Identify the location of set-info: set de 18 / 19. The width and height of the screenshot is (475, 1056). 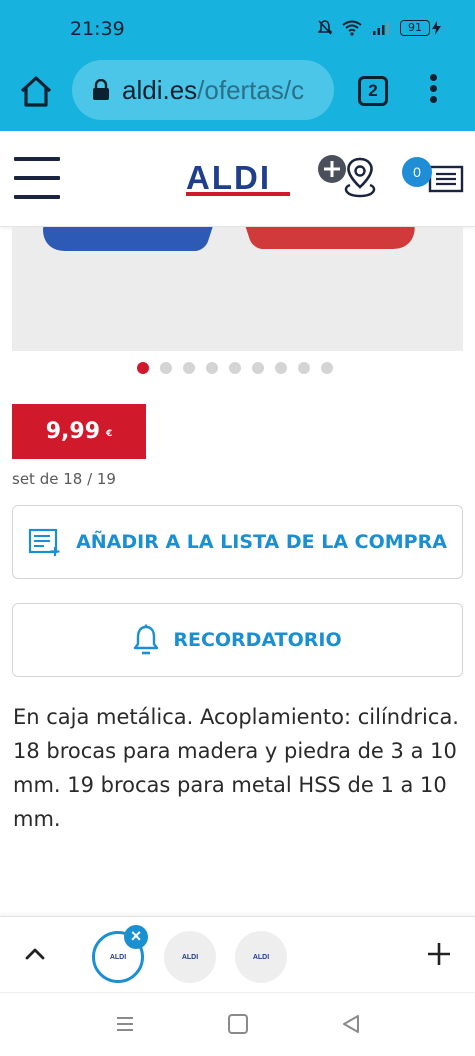
(64, 479).